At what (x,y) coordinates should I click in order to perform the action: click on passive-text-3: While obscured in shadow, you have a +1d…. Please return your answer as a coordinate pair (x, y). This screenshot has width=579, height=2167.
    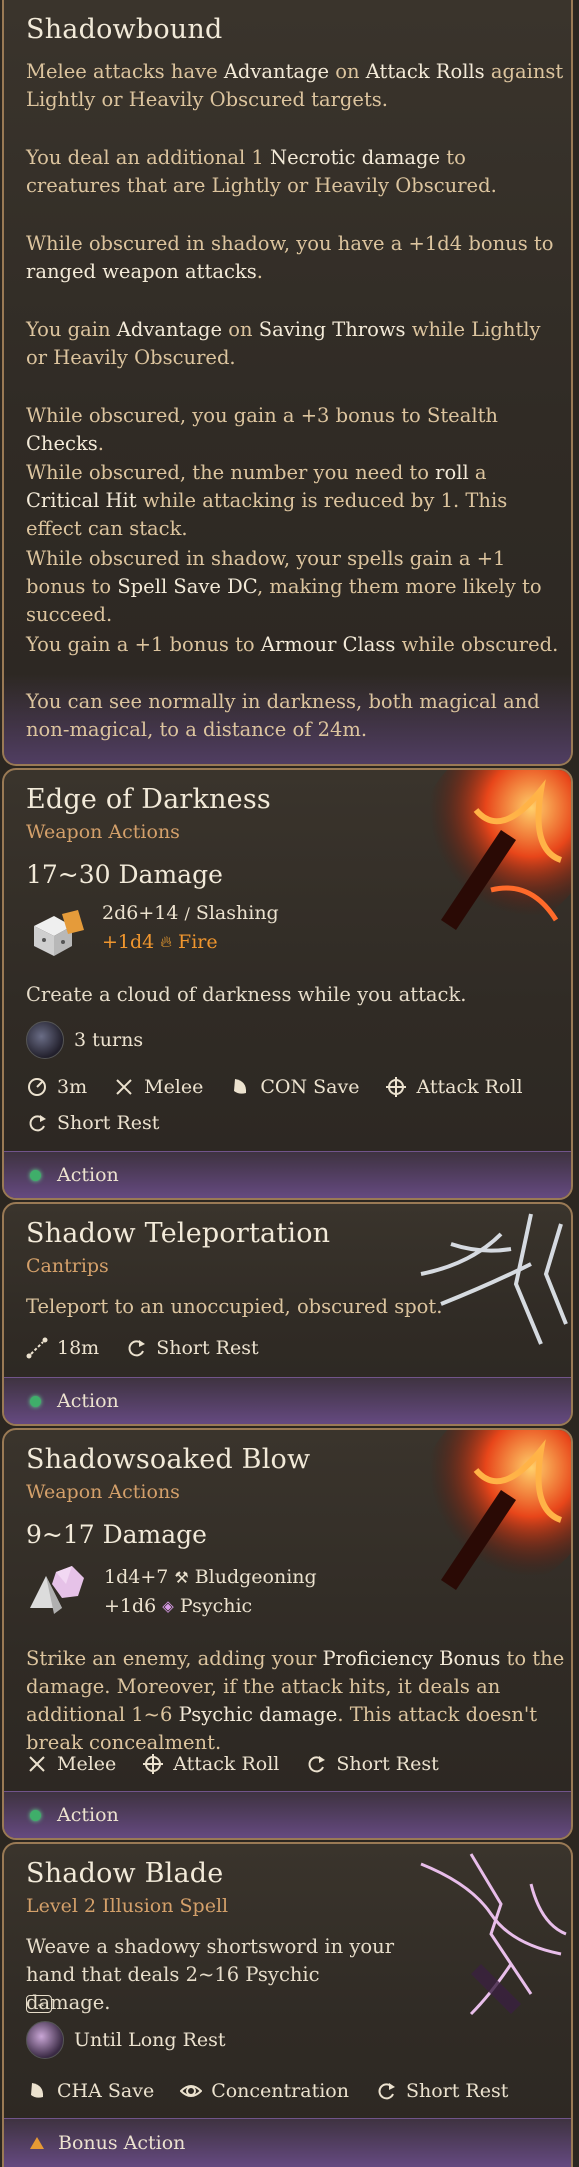
    Looking at the image, I should click on (290, 257).